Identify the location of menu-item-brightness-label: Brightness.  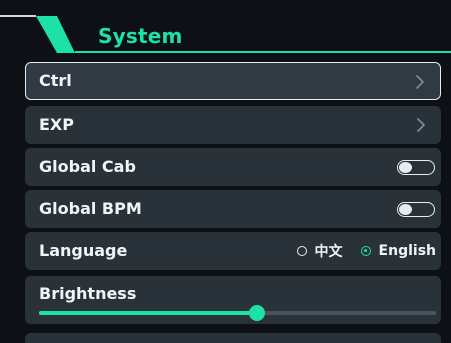
(88, 293).